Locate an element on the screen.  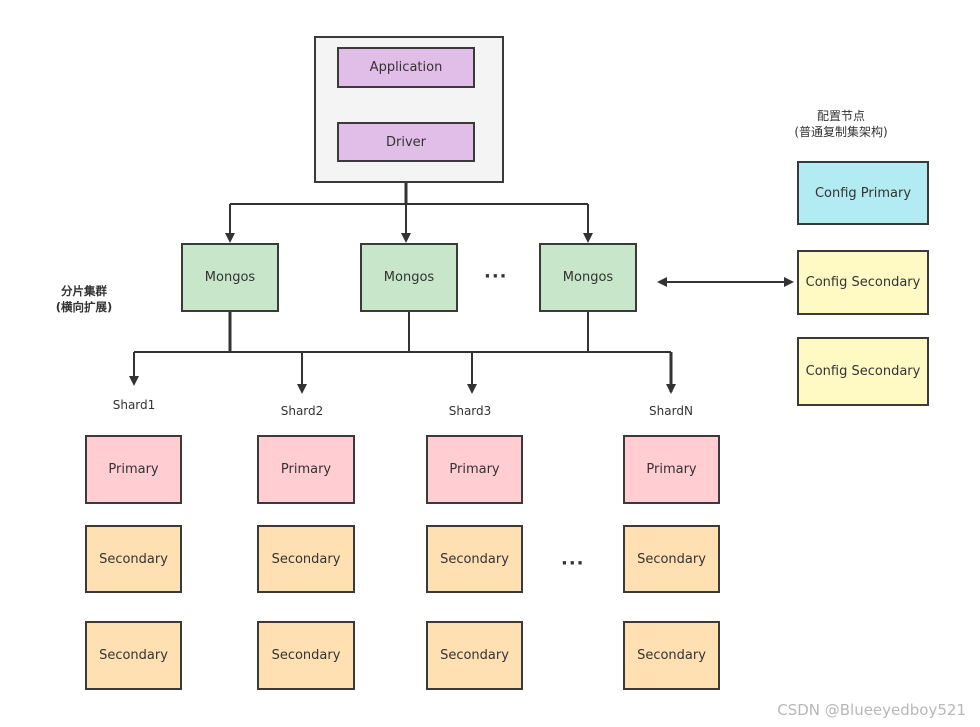
cluster-label-line1: 分片集群 is located at coordinates (84, 291).